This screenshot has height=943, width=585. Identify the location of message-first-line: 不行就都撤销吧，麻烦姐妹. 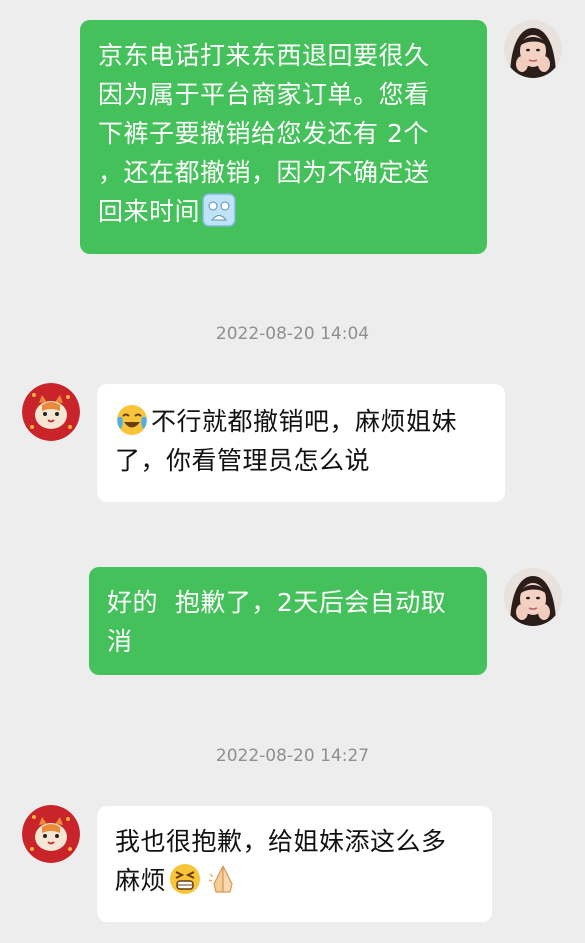
(301, 421).